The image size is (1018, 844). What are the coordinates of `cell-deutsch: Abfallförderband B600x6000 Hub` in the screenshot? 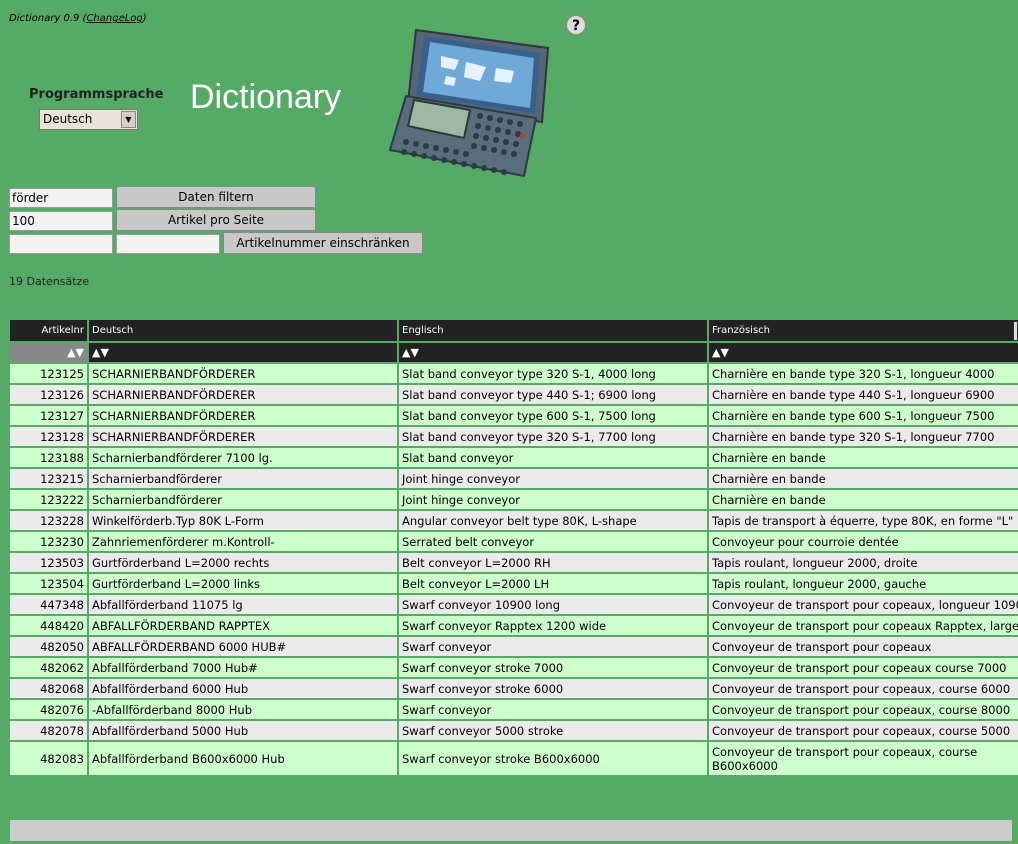 It's located at (243, 758).